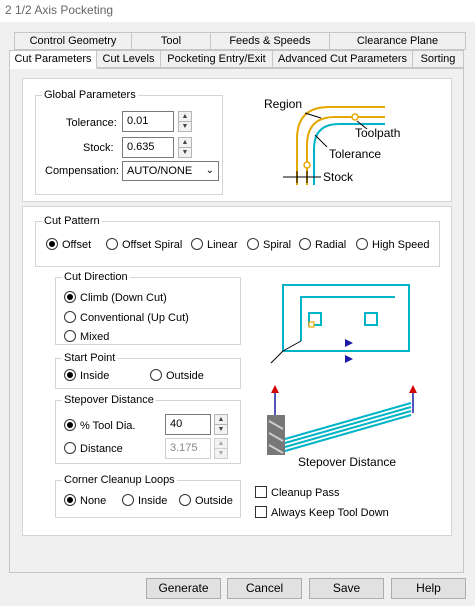  I want to click on corner-cleanup-group: Corner Cleanup Loops None Inside Outside, so click(148, 495).